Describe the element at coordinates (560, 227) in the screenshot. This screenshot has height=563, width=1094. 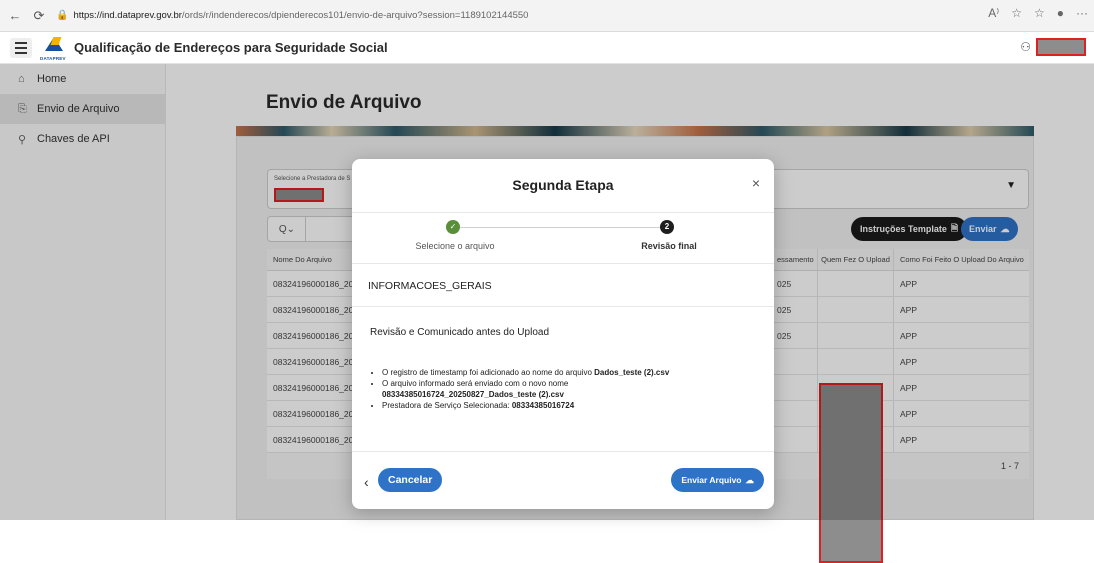
I see `step-connector` at that location.